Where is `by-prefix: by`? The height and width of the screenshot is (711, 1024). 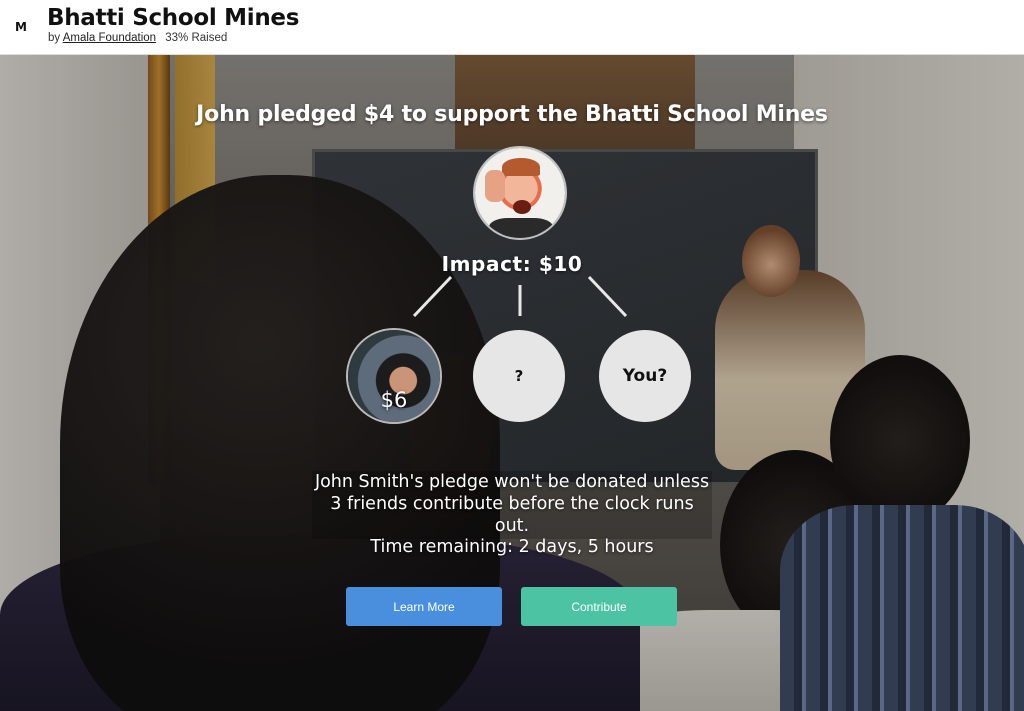
by-prefix: by is located at coordinates (54, 38).